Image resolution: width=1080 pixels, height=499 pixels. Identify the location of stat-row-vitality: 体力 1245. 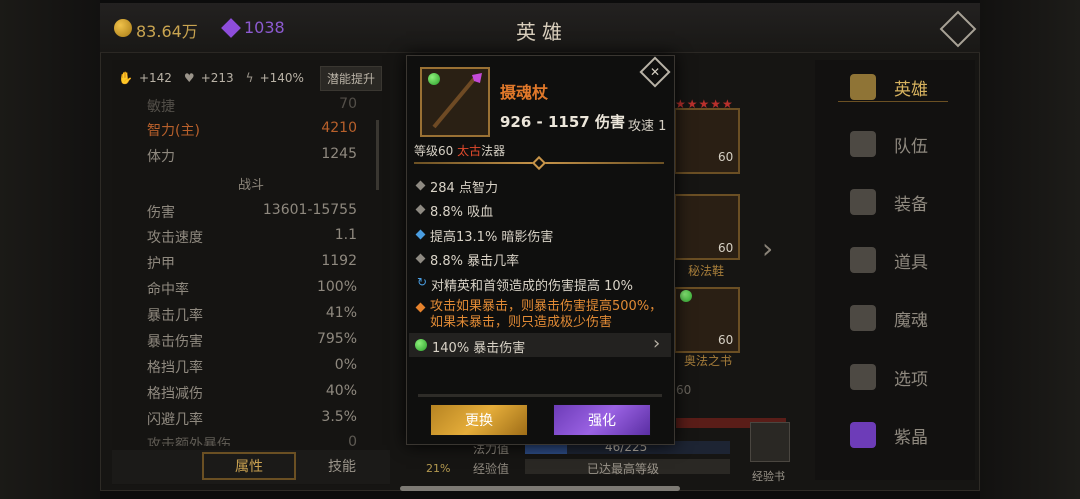
(252, 155).